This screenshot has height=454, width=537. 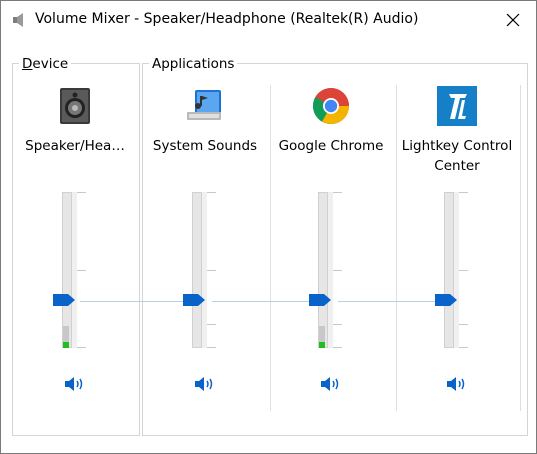 I want to click on mute-device-button, so click(x=75, y=384).